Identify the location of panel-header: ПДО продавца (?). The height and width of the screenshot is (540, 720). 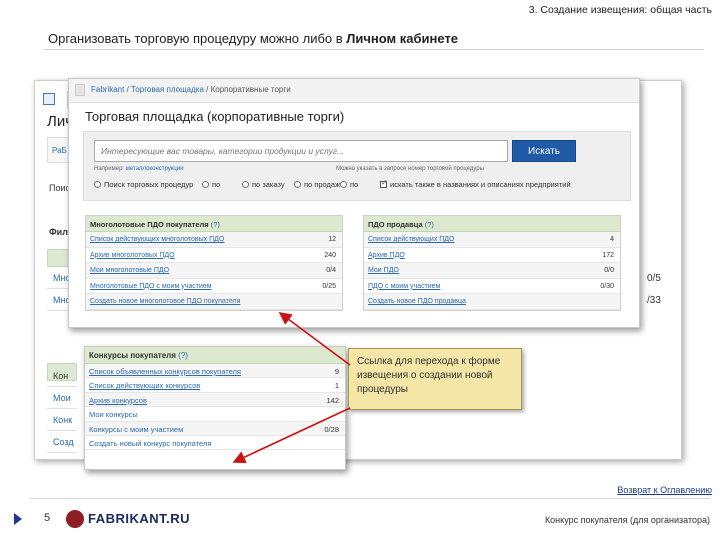
(492, 224).